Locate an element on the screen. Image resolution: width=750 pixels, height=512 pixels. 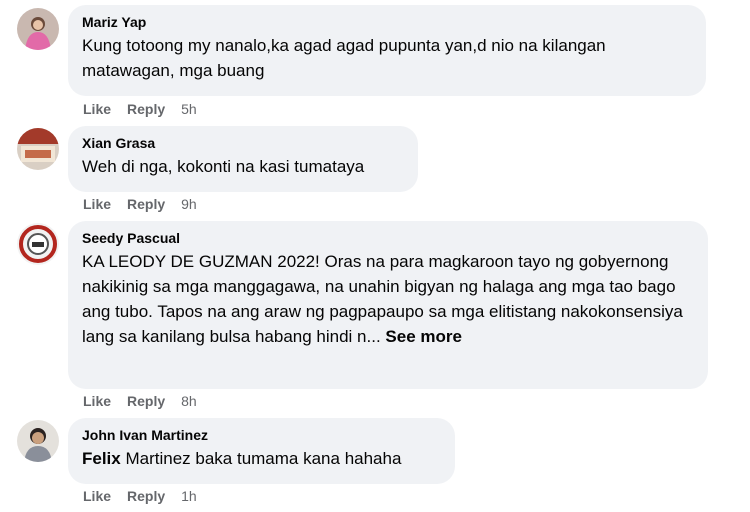
comment-text-body: Martinez baka tumama kana hahaha is located at coordinates (261, 458).